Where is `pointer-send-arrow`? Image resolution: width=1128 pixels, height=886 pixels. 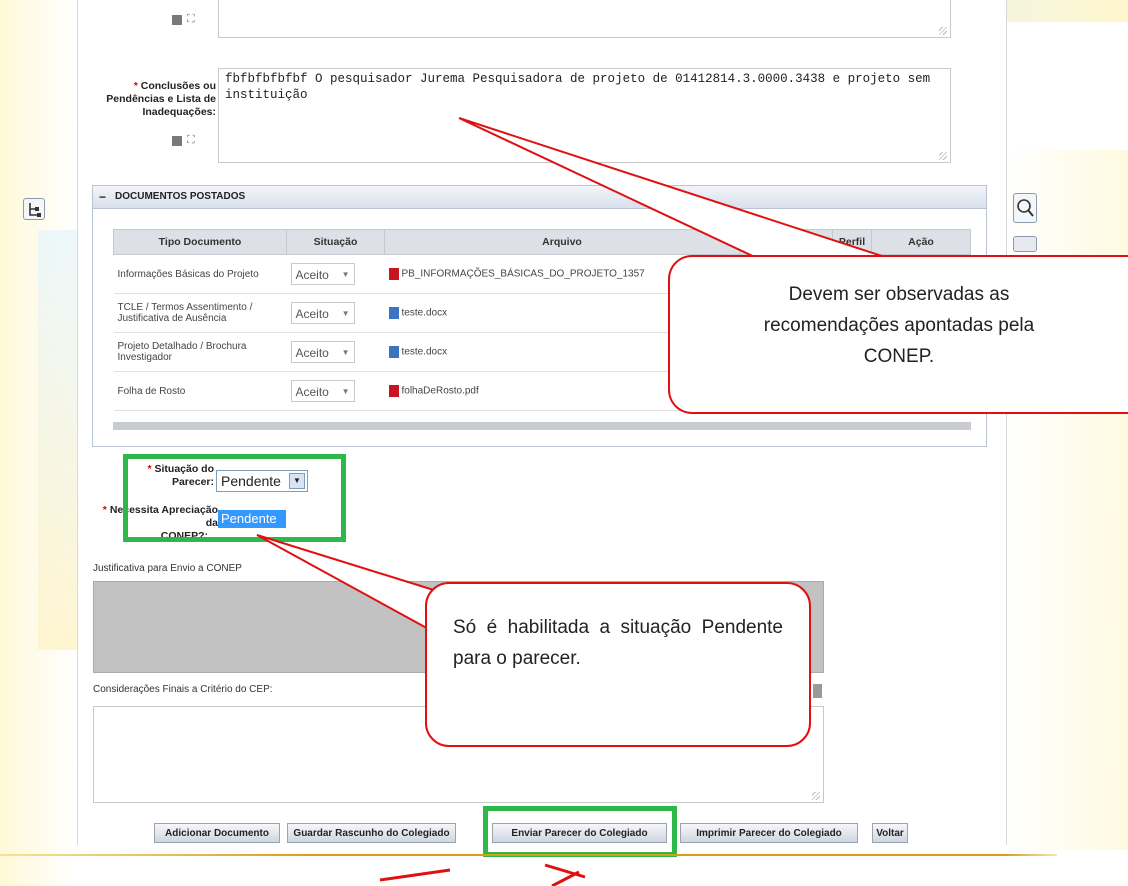
pointer-send-arrow is located at coordinates (565, 878).